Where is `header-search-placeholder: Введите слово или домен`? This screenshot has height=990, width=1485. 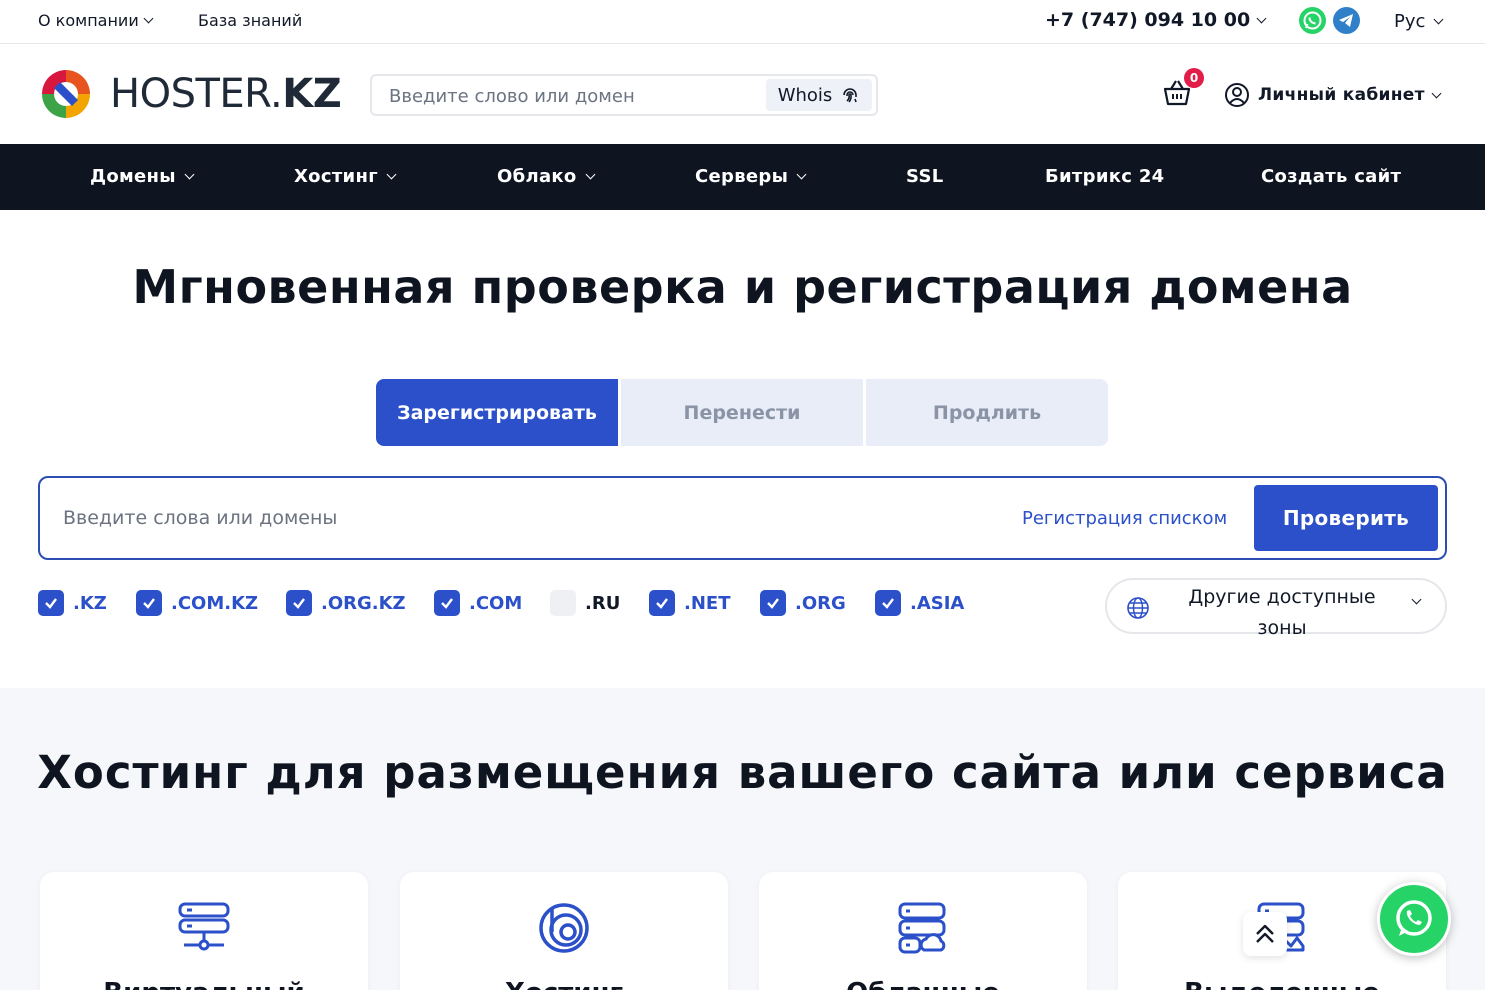
header-search-placeholder: Введите слово или домен is located at coordinates (512, 96).